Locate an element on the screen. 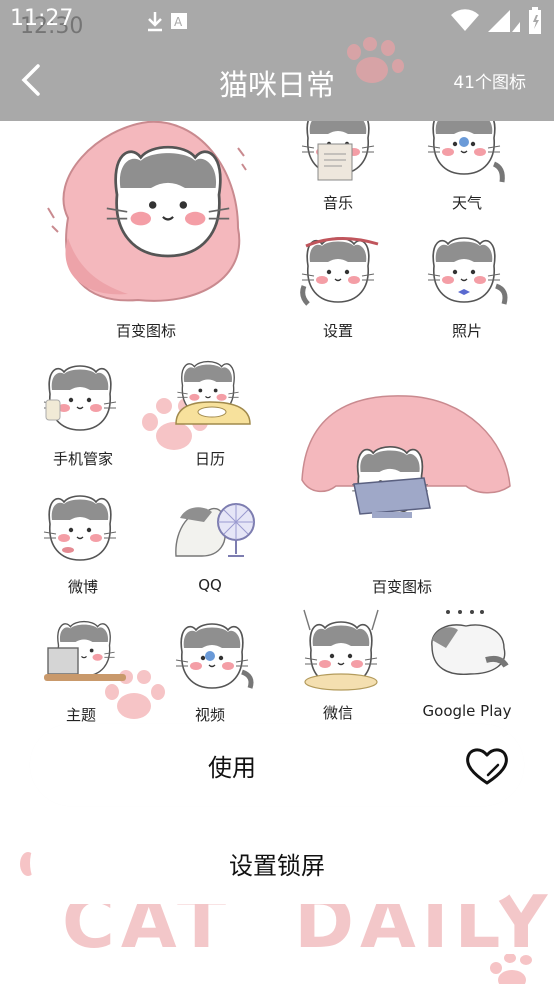  icon-label: QQ is located at coordinates (210, 585).